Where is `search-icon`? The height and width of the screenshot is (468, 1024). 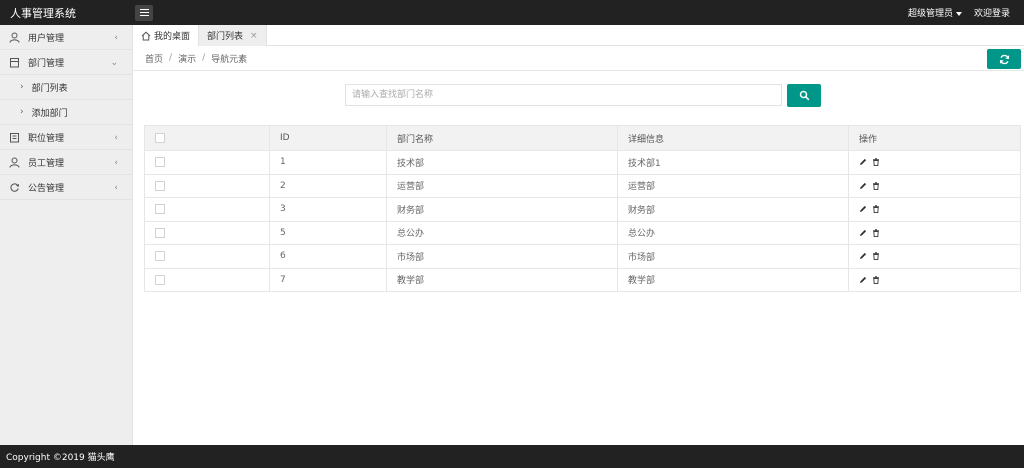
search-icon is located at coordinates (804, 95).